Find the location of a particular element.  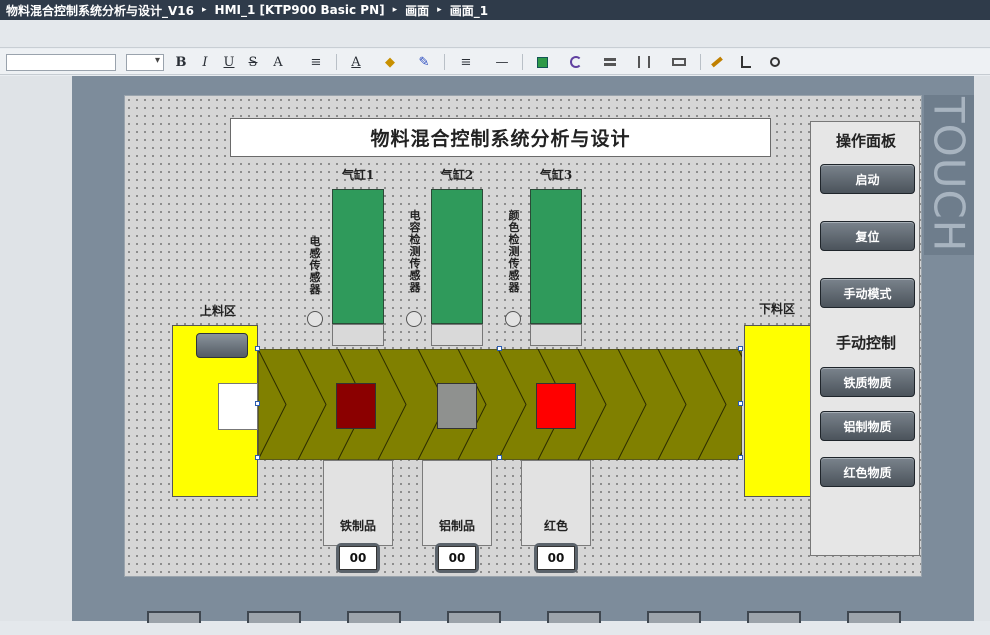

counter-aluminum: 00 is located at coordinates (457, 558).